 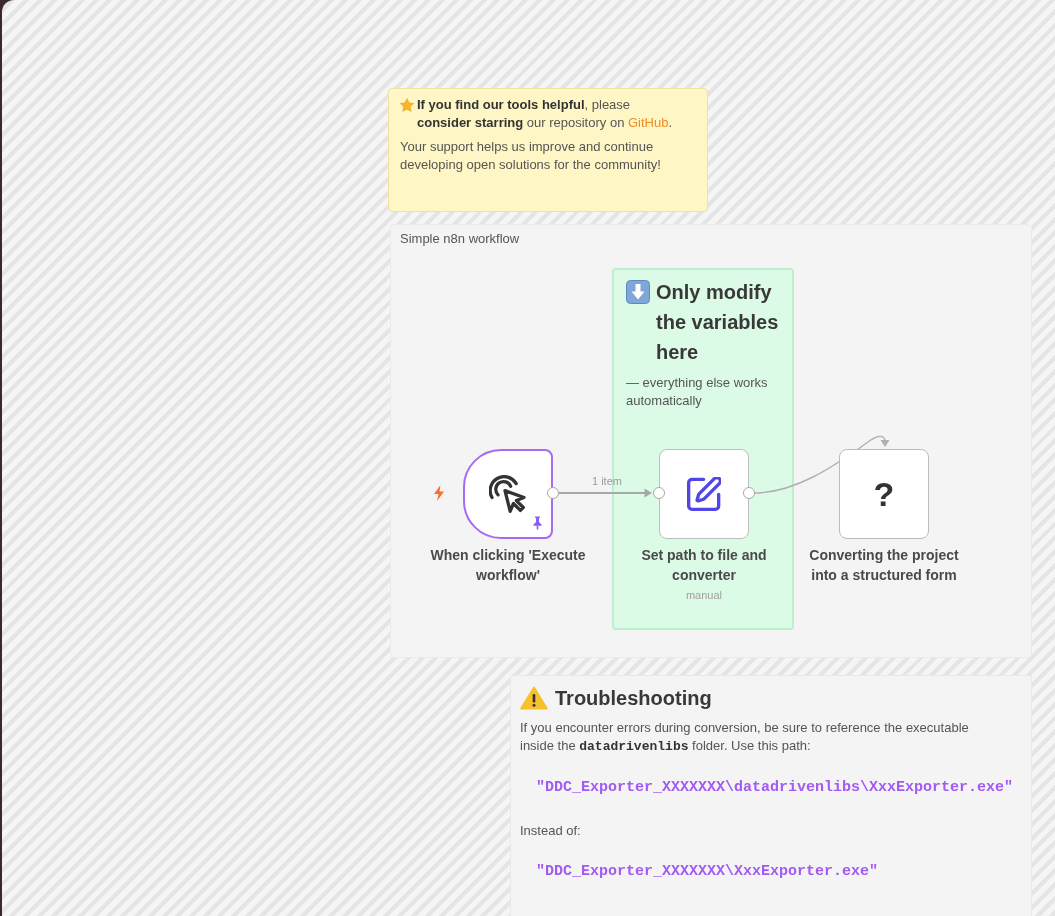 I want to click on cursor-click-icon, so click(x=508, y=494).